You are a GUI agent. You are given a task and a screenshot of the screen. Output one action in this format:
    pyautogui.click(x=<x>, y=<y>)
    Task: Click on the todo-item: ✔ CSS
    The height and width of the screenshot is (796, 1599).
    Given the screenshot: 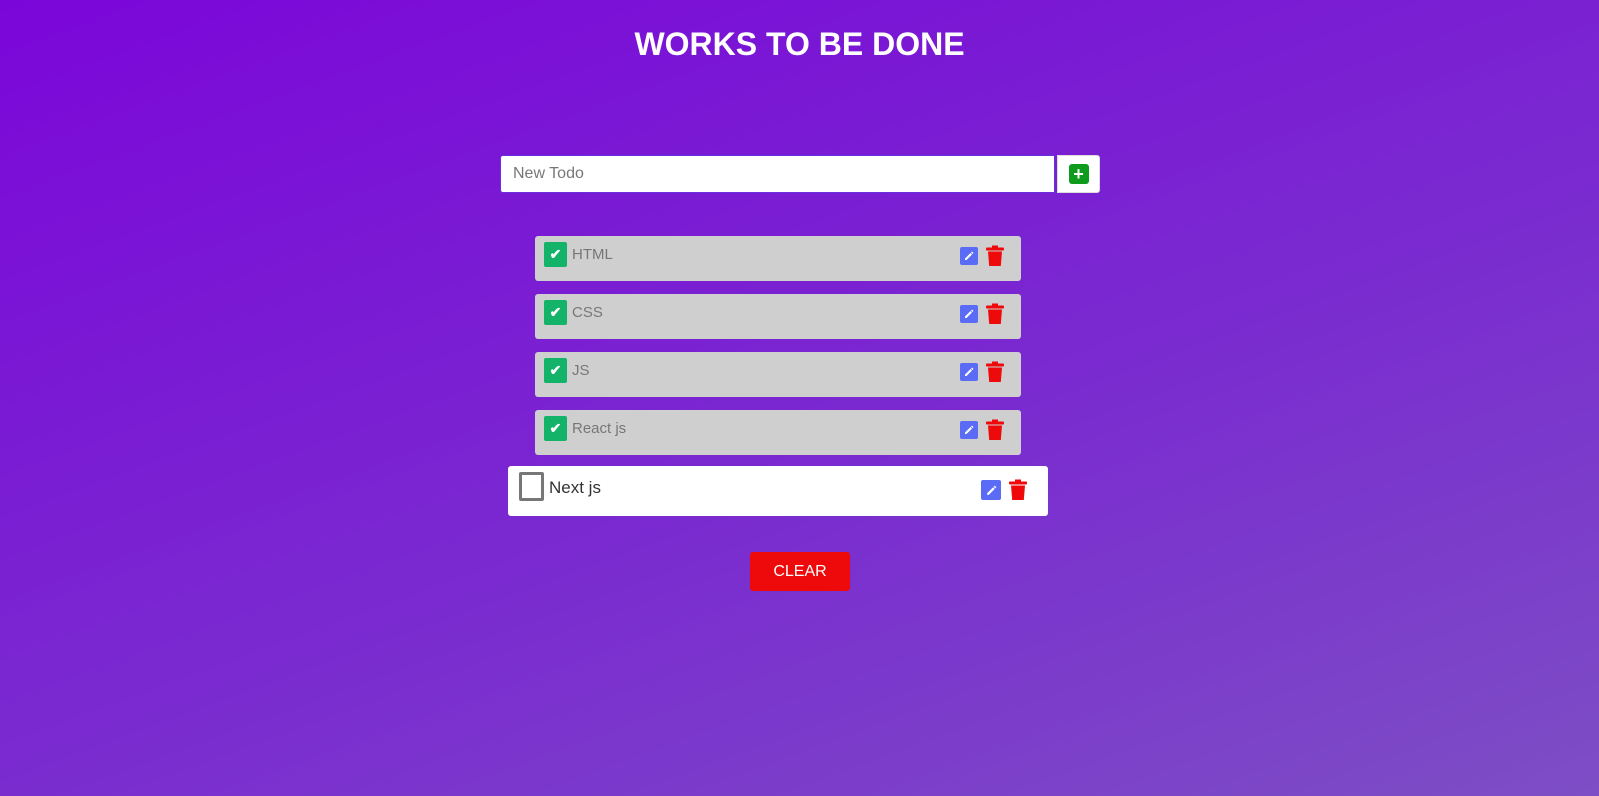 What is the action you would take?
    pyautogui.click(x=778, y=316)
    